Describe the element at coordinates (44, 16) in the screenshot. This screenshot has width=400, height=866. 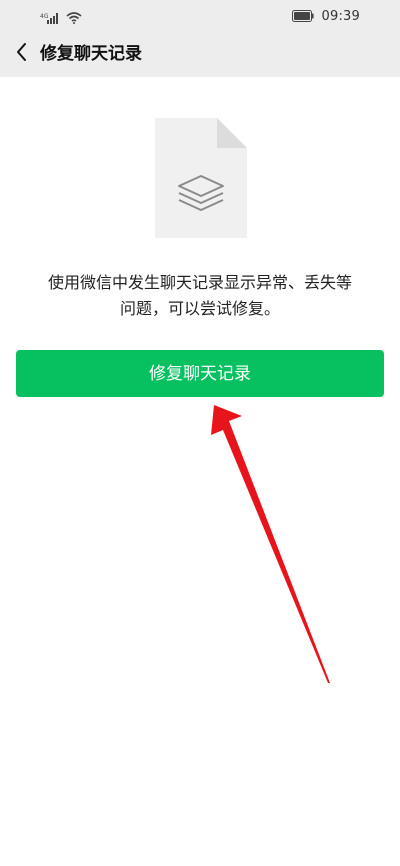
I see `signal-label: 4G` at that location.